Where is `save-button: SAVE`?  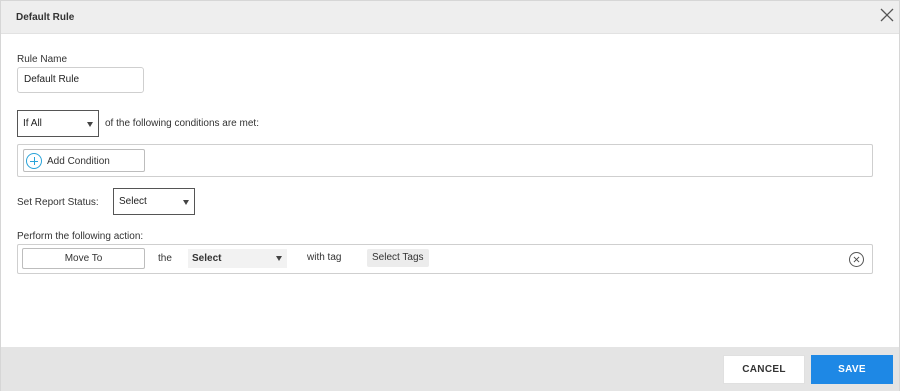 save-button: SAVE is located at coordinates (852, 369).